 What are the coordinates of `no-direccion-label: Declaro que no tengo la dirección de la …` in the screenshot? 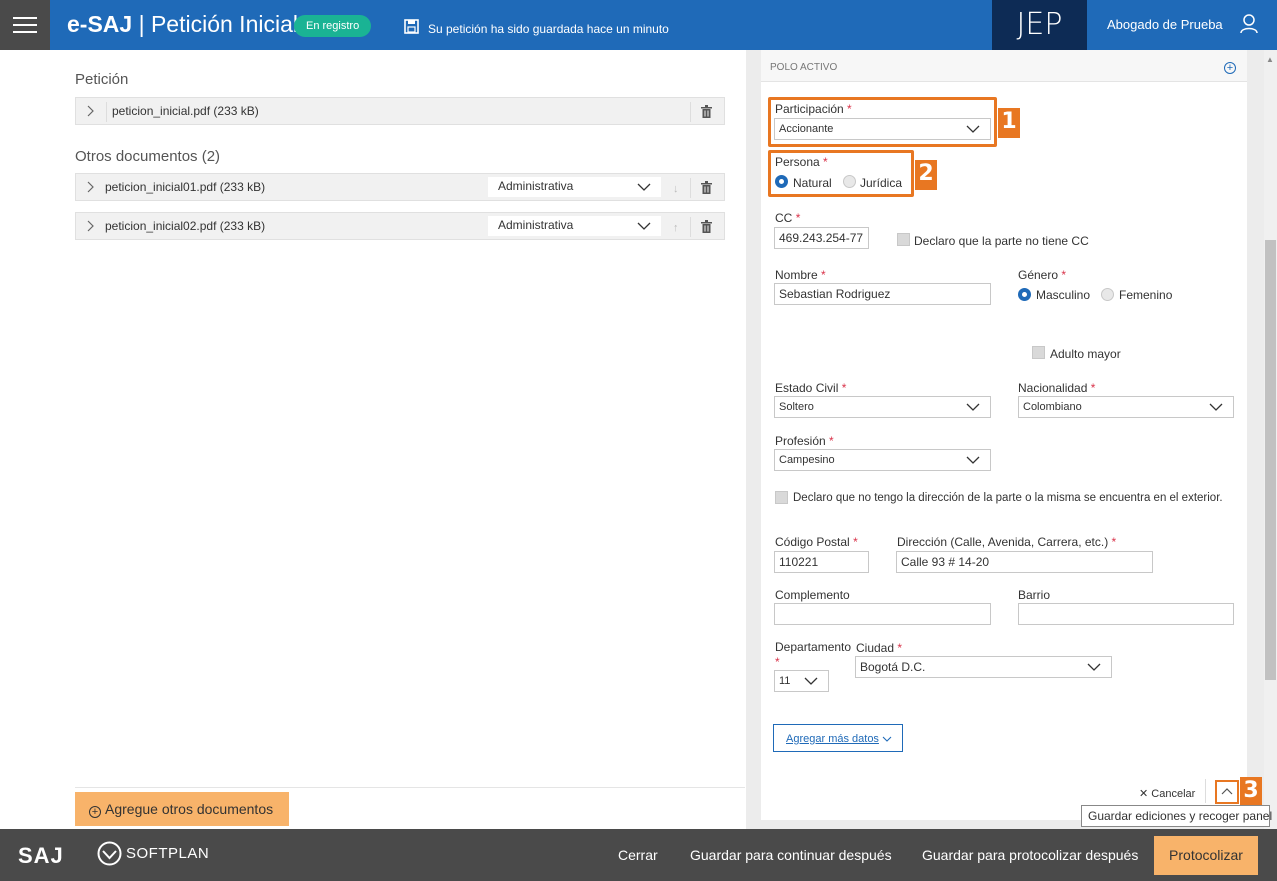 It's located at (1008, 498).